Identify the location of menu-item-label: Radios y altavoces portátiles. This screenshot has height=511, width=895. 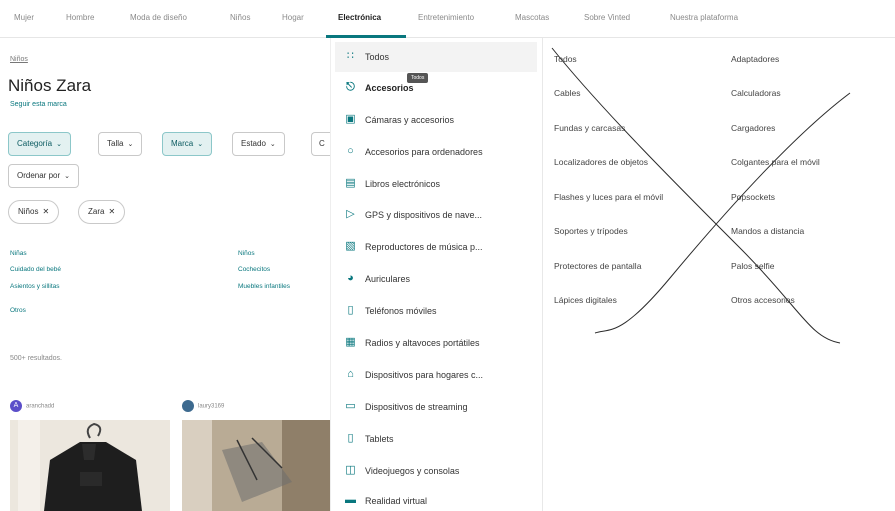
(422, 343).